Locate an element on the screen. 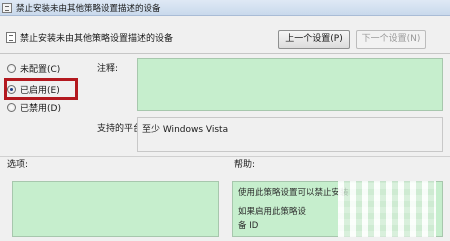 The width and height of the screenshot is (450, 241). pixelated-overlay is located at coordinates (387, 209).